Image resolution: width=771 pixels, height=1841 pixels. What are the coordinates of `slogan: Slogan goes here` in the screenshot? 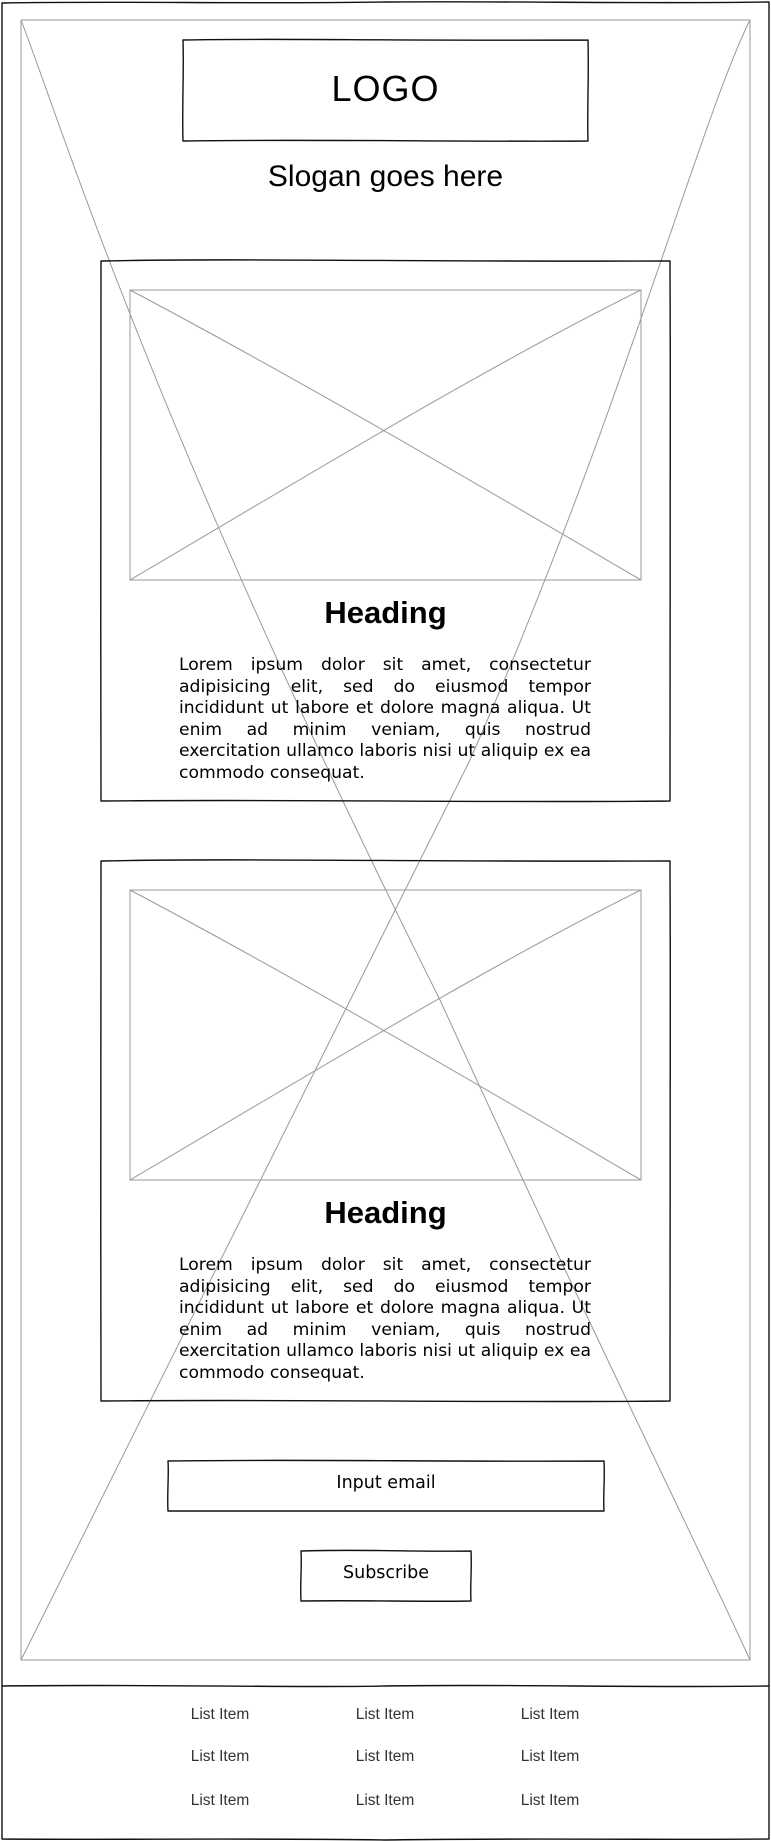 It's located at (385, 176).